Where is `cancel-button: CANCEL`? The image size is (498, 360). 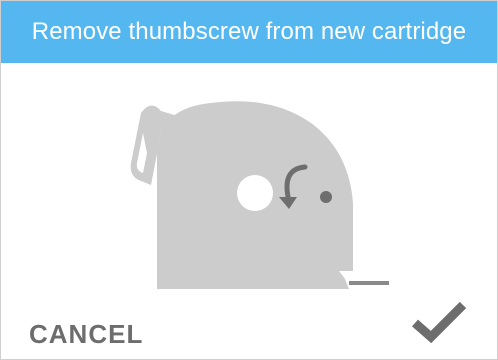 cancel-button: CANCEL is located at coordinates (86, 334).